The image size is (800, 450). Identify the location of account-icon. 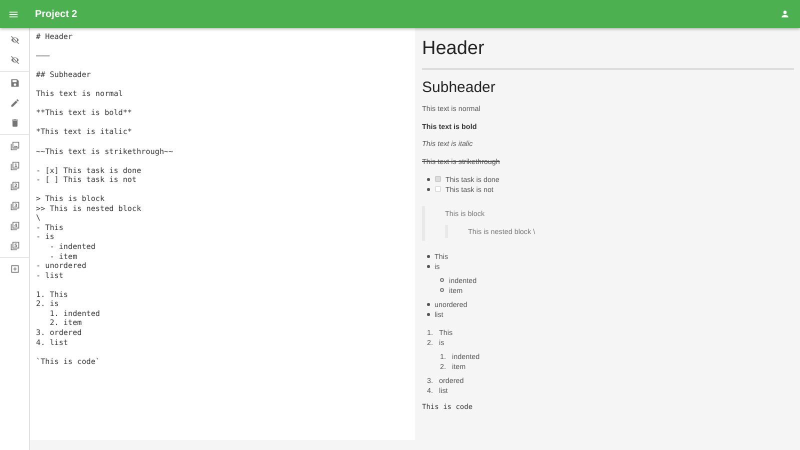
(785, 14).